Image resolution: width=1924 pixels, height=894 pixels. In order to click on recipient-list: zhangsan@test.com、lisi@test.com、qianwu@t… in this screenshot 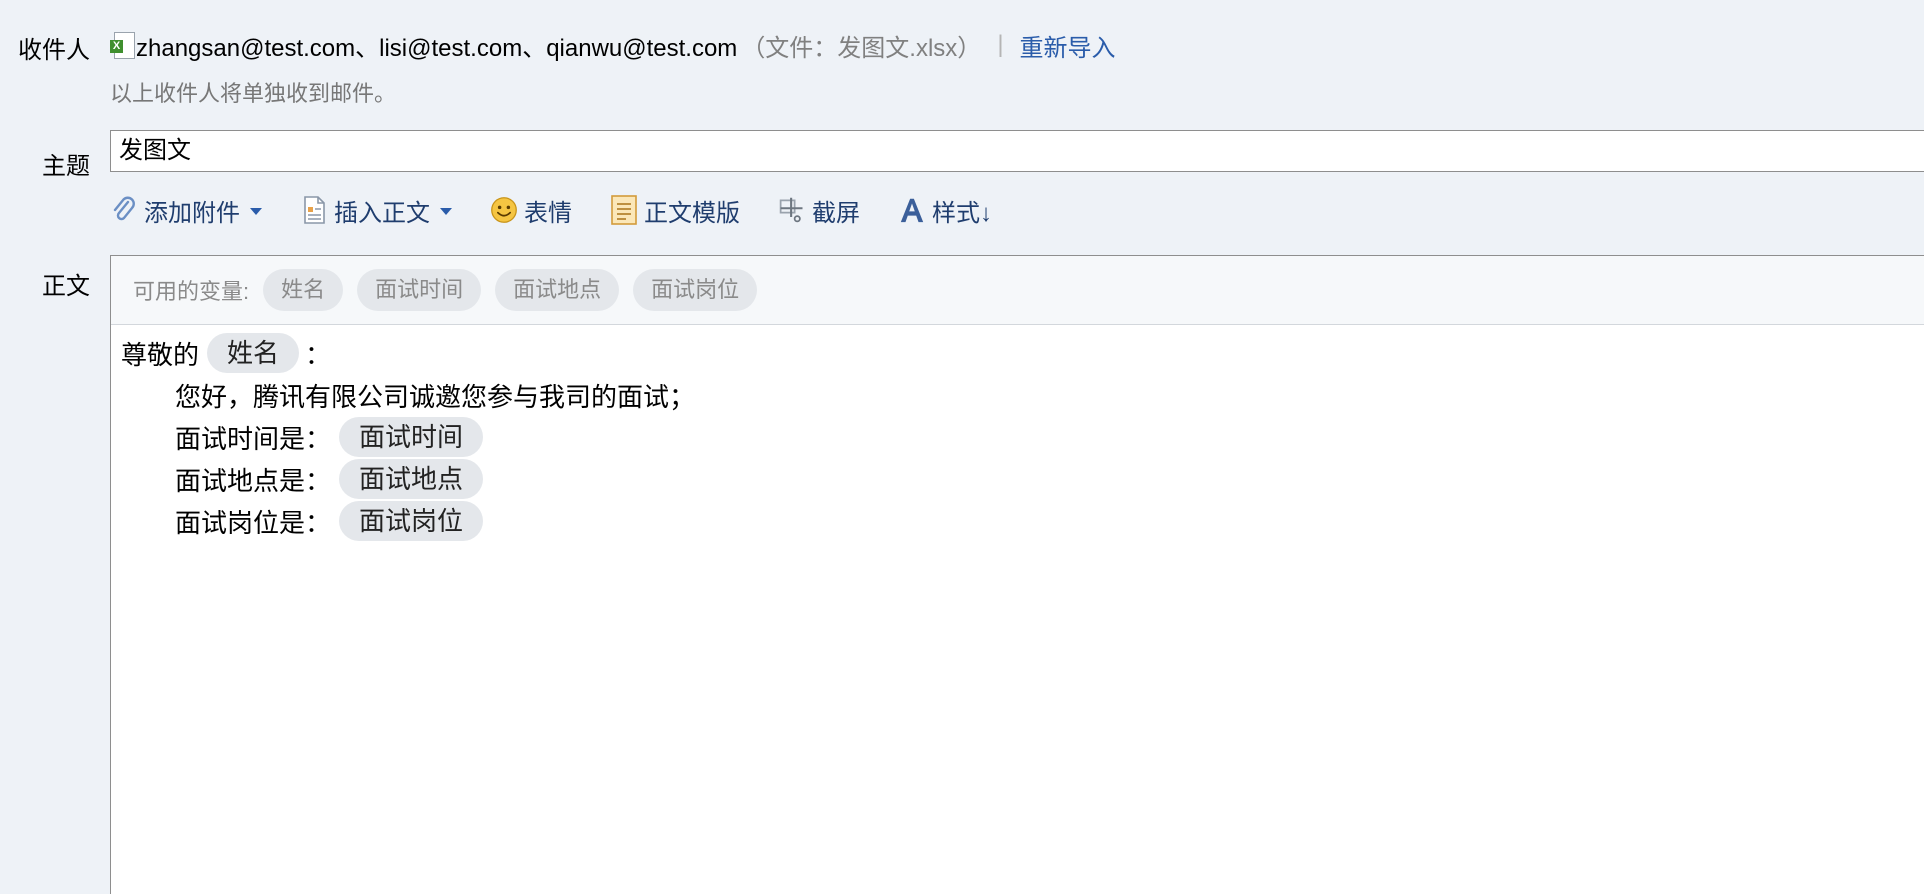, I will do `click(437, 48)`.